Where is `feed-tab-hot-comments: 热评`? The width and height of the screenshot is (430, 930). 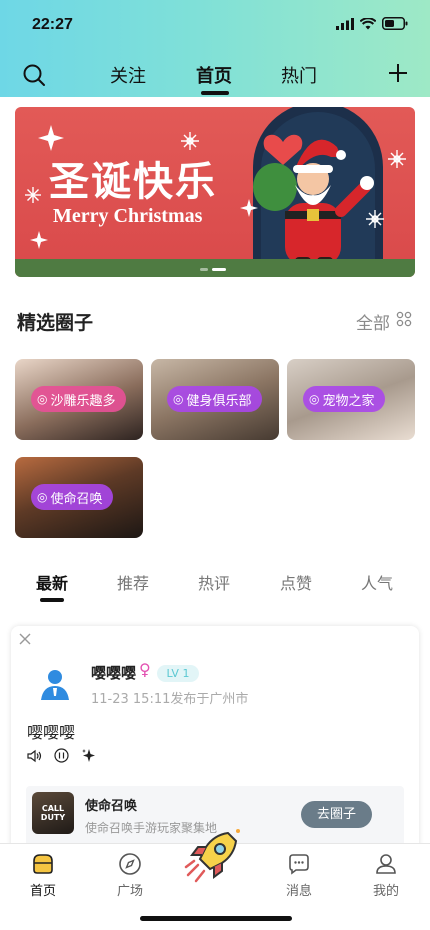 feed-tab-hot-comments: 热评 is located at coordinates (214, 582).